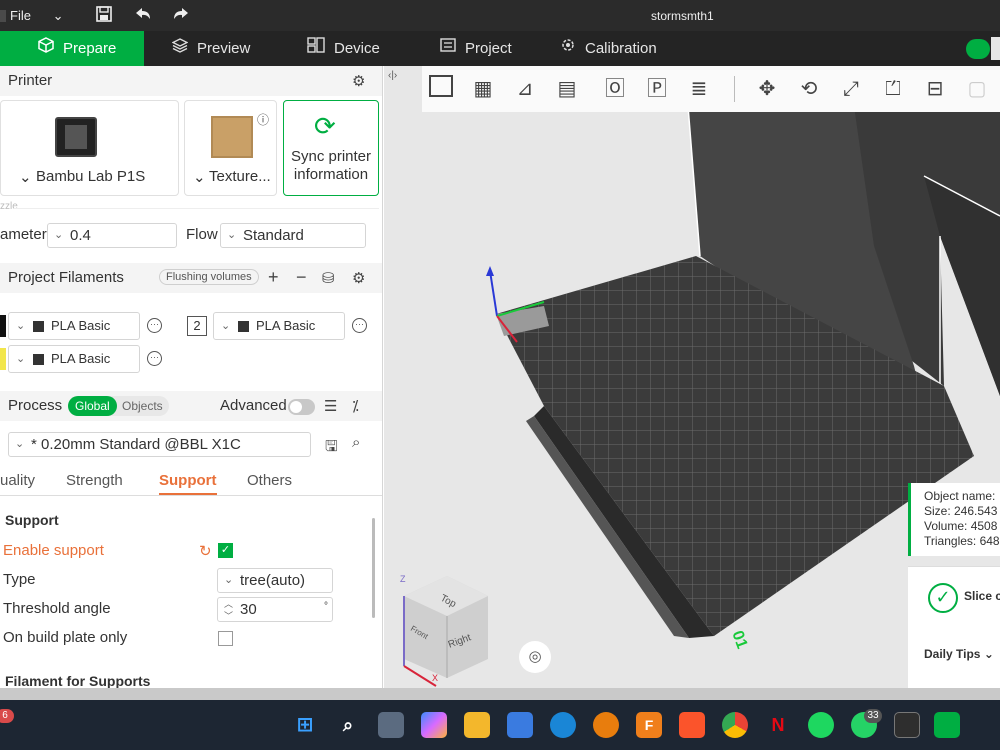 This screenshot has width=1000, height=750. I want to click on daily-tips-toggle: Daily Tips ⌄, so click(959, 654).